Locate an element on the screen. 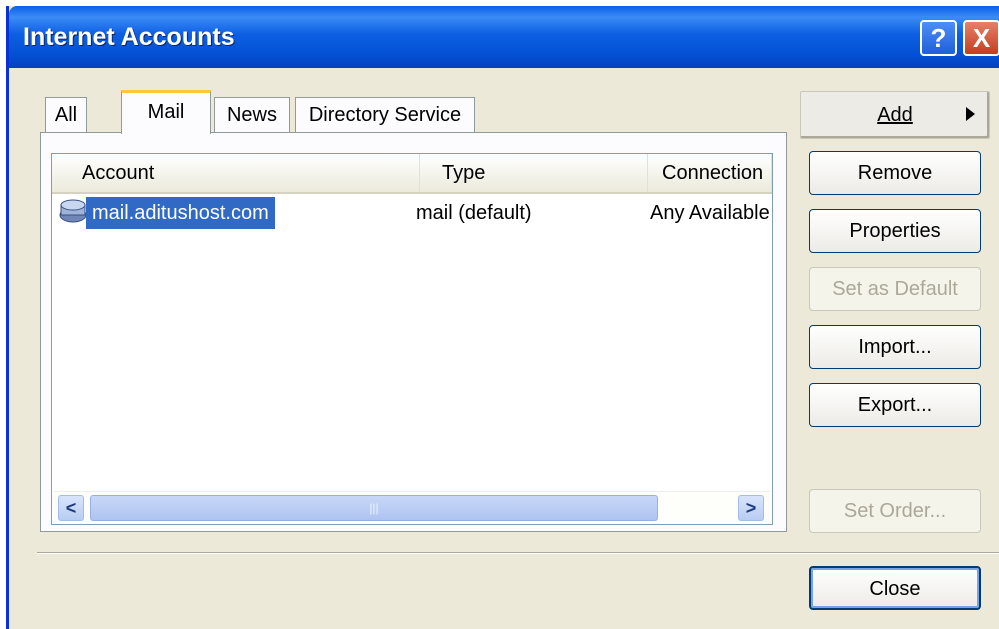 The width and height of the screenshot is (999, 629). grip-icon: ||| is located at coordinates (374, 508).